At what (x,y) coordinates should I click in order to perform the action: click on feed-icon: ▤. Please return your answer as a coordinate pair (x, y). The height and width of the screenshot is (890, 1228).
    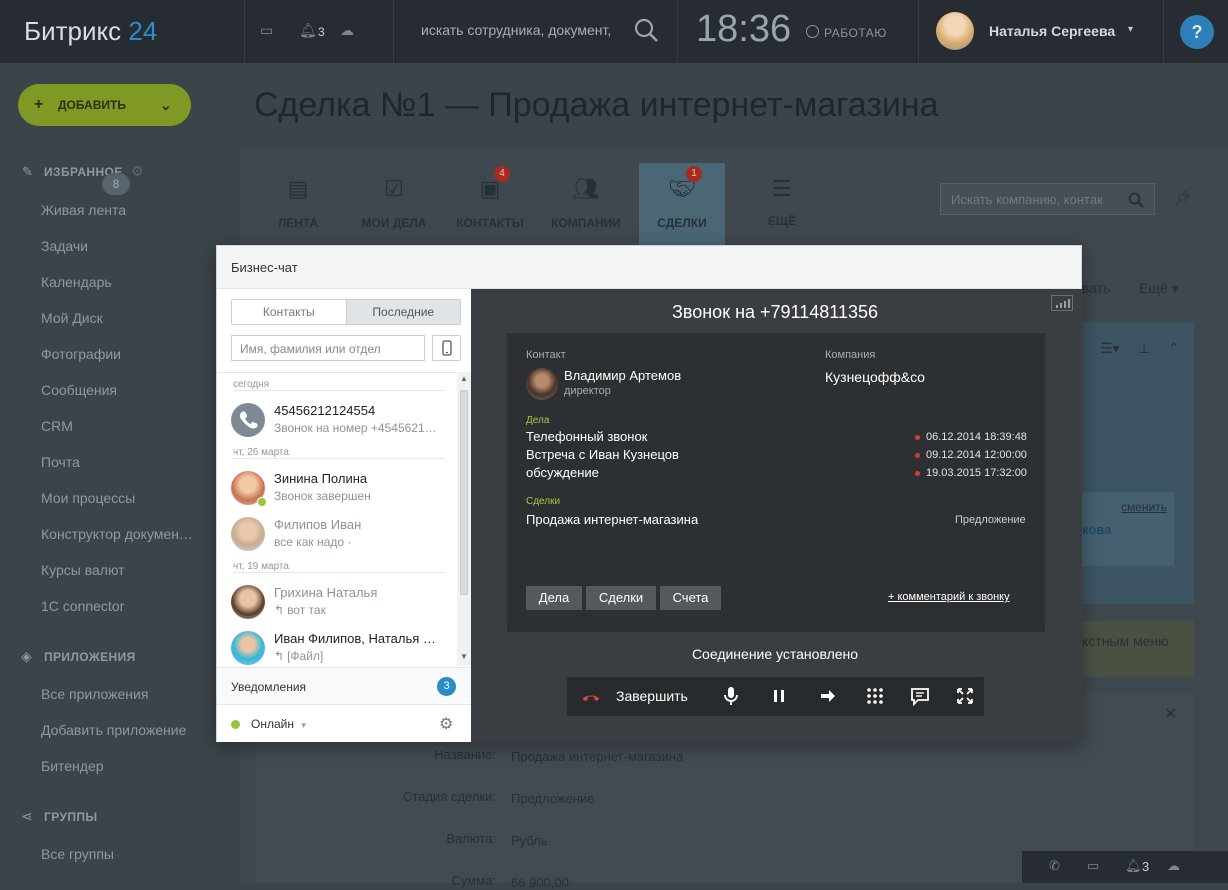
    Looking at the image, I should click on (298, 189).